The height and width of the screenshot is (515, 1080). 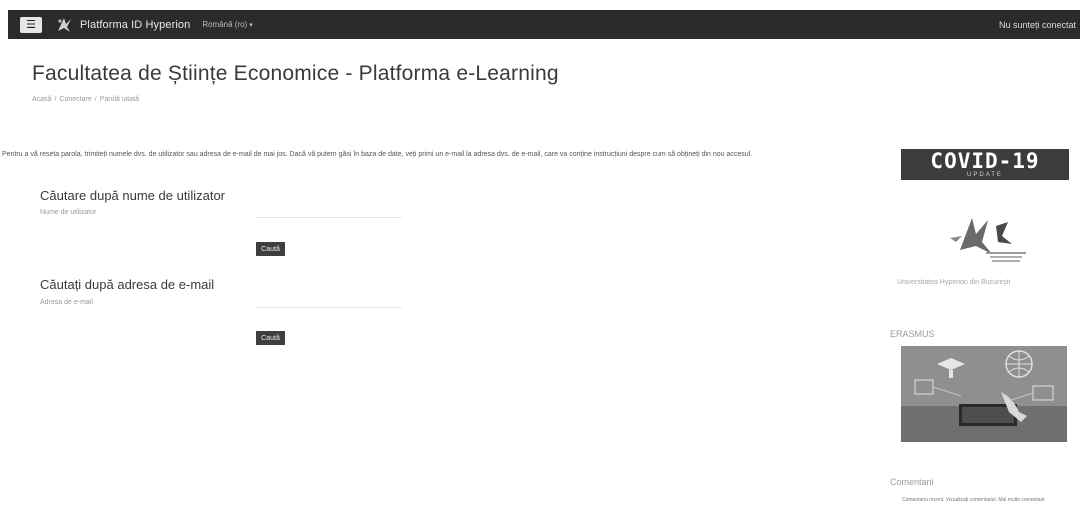 What do you see at coordinates (912, 482) in the screenshot?
I see `comments-block-title: Comentarii` at bounding box center [912, 482].